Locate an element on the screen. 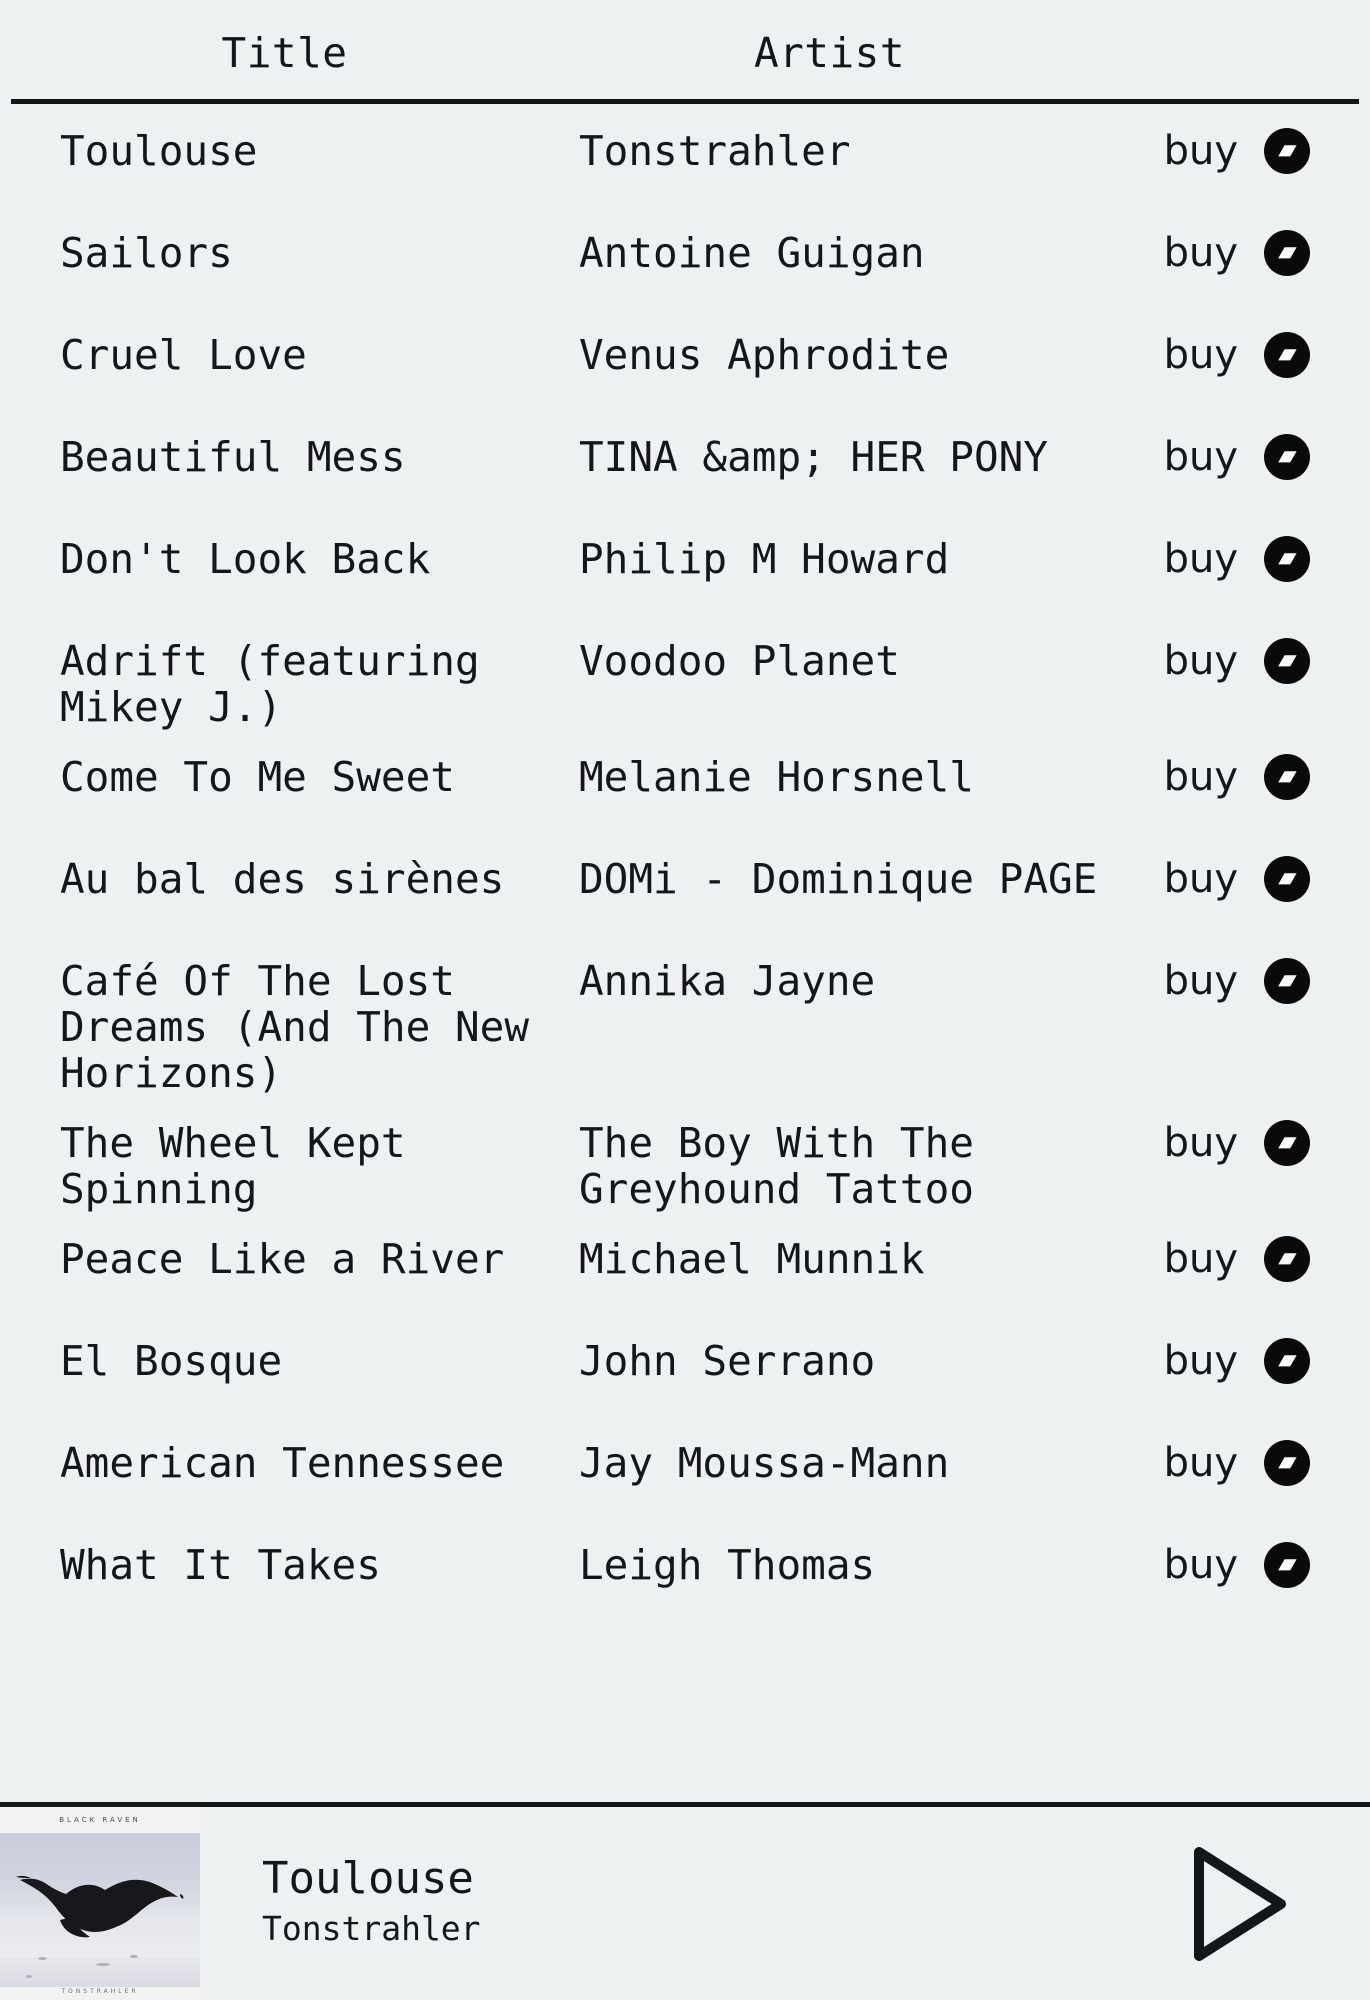 The image size is (1370, 2000). track-artist-cell: John Serrano is located at coordinates (727, 1361).